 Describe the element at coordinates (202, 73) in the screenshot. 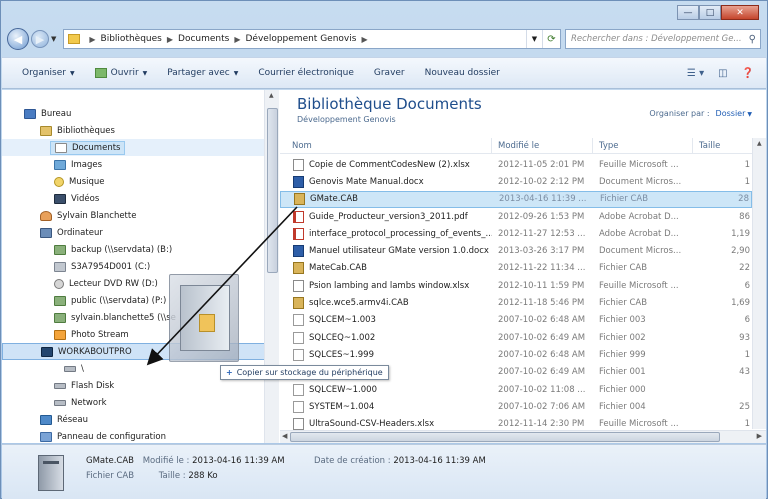

I see `share-button: Partager avec ▼` at that location.